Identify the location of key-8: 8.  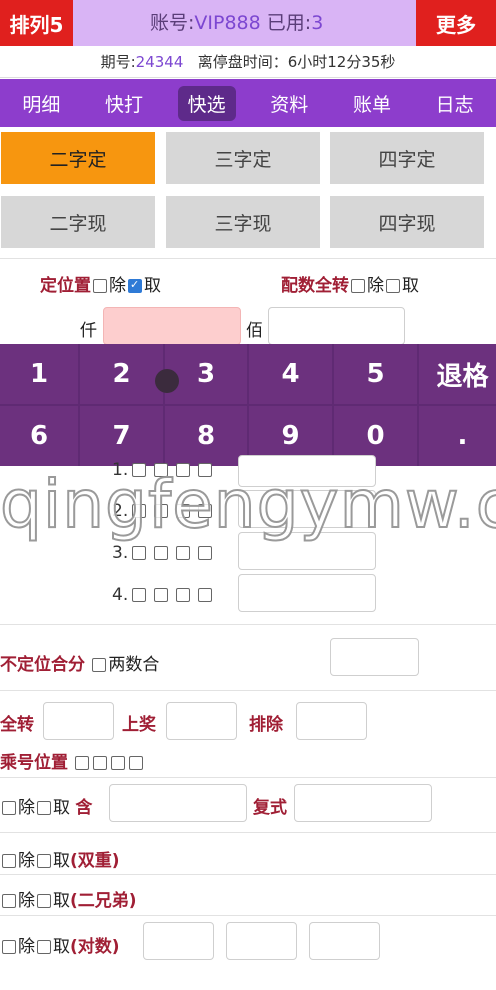
(206, 436).